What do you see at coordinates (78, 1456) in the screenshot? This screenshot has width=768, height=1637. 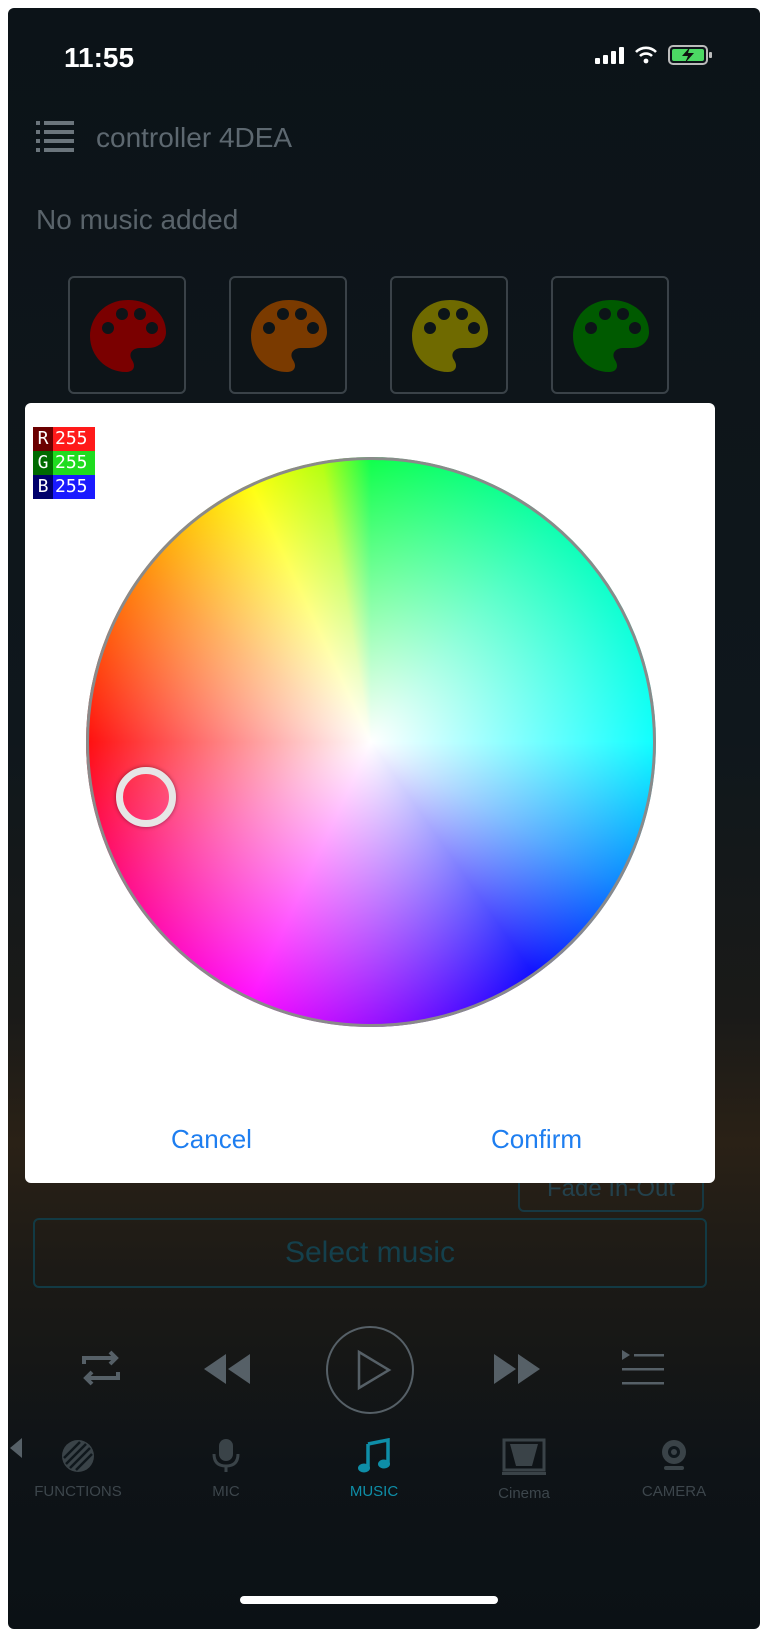 I see `functions-icon` at bounding box center [78, 1456].